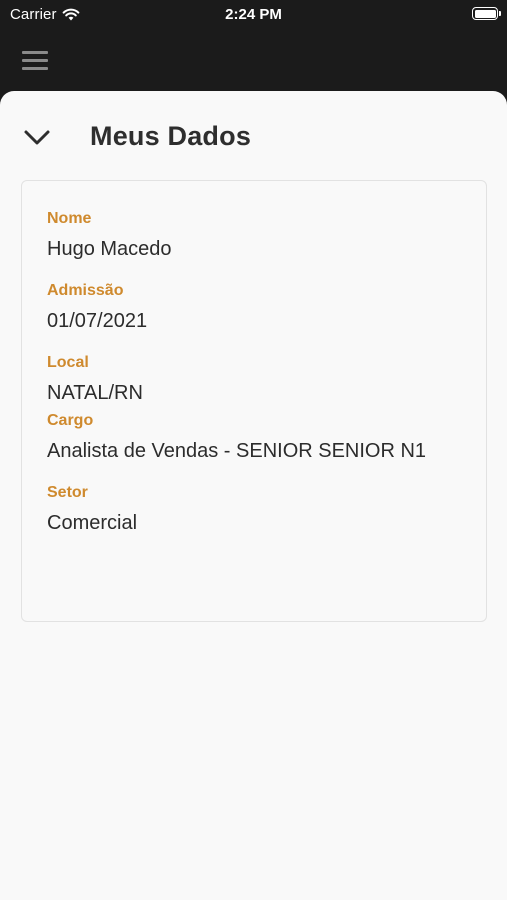 The image size is (507, 900). Describe the element at coordinates (97, 321) in the screenshot. I see `field-value: 01/07/2021` at that location.